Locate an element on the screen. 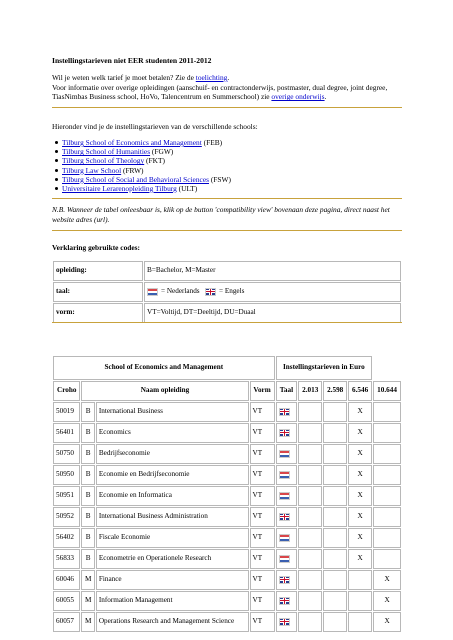  naam-cell: Bedrijfseconomie is located at coordinates (172, 454).